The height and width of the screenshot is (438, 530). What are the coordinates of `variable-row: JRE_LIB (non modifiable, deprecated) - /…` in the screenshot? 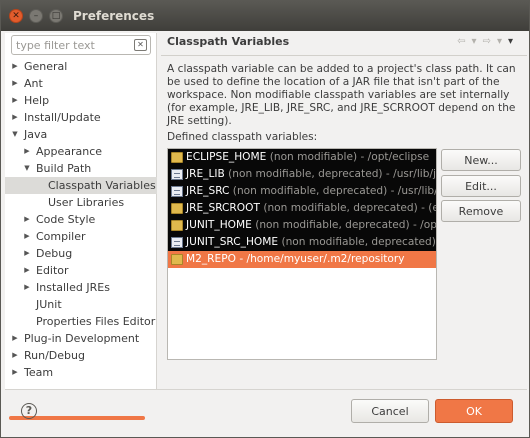 It's located at (302, 174).